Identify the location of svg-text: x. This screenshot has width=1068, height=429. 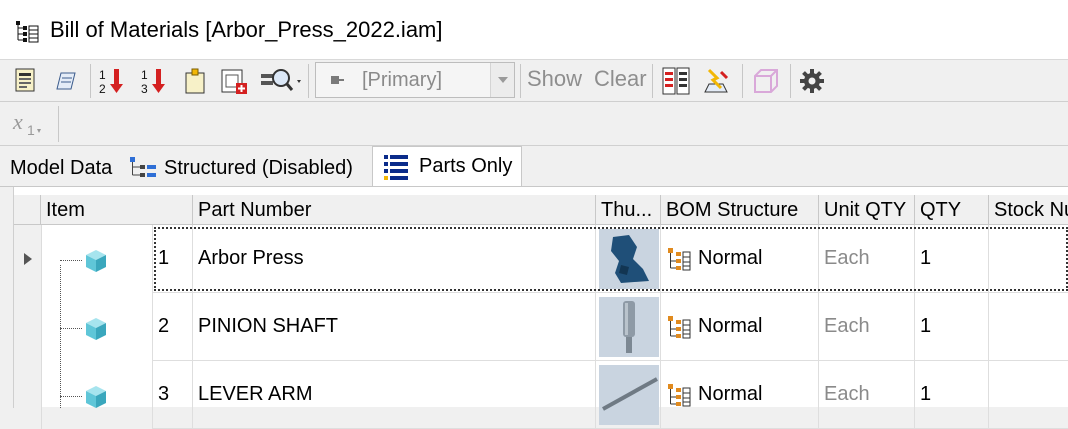
(17, 121).